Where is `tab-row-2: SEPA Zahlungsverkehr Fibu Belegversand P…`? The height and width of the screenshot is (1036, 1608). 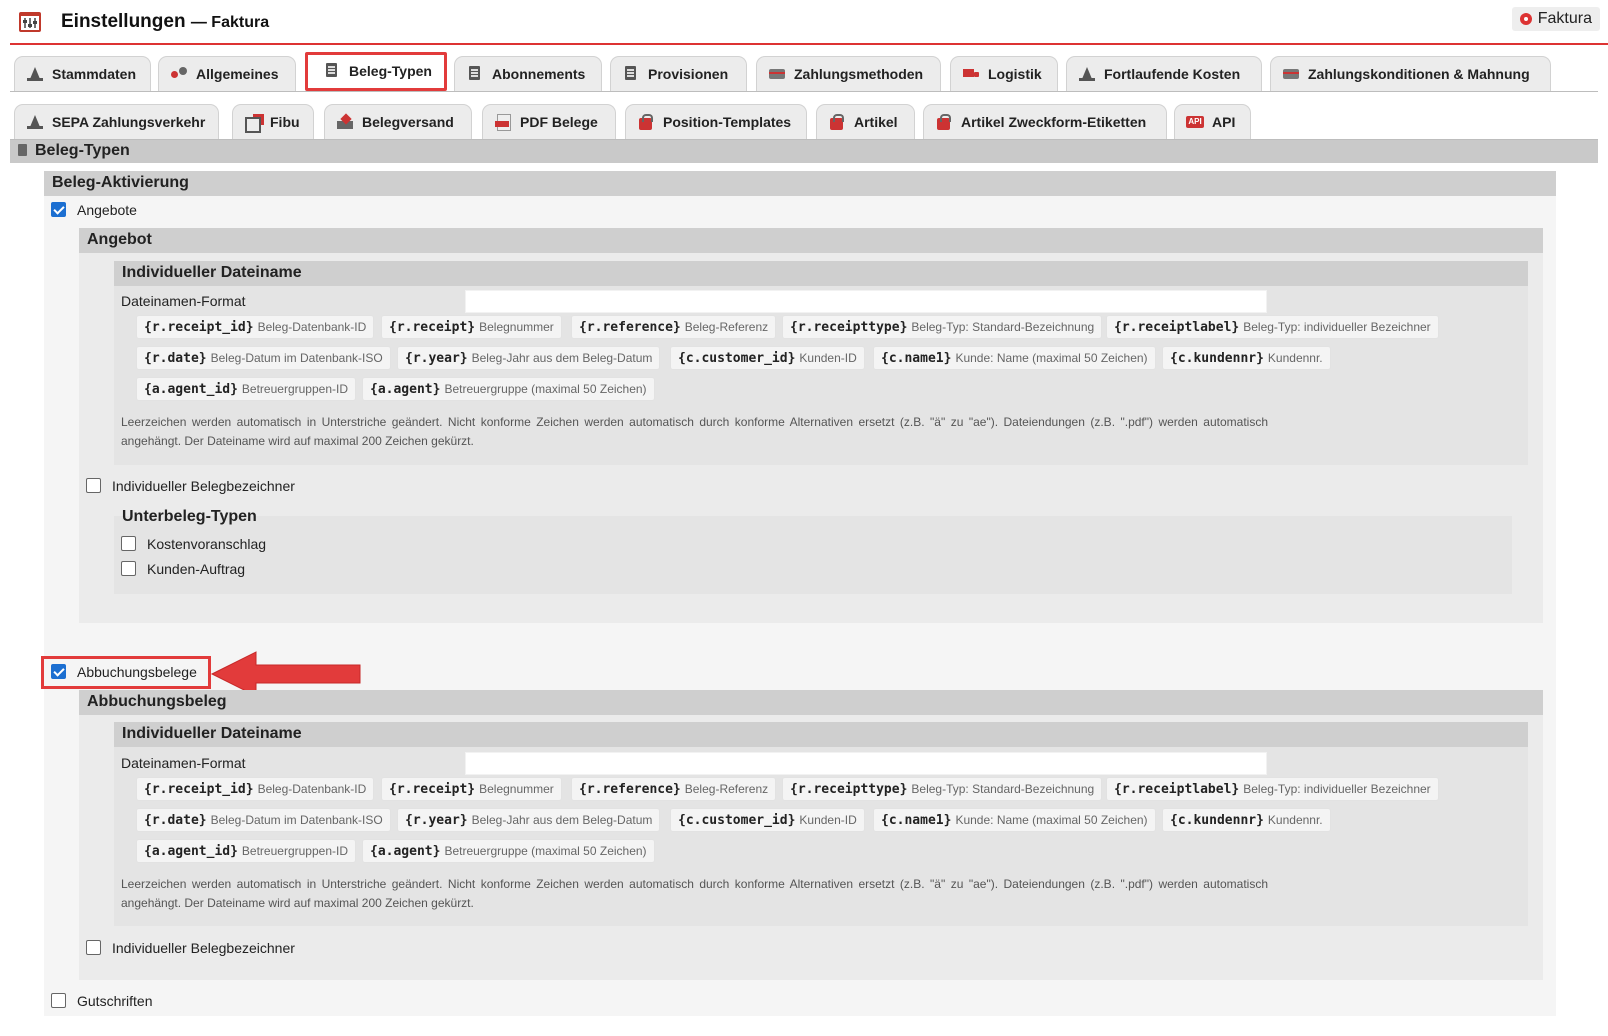 tab-row-2: SEPA Zahlungsverkehr Fibu Belegversand P… is located at coordinates (804, 116).